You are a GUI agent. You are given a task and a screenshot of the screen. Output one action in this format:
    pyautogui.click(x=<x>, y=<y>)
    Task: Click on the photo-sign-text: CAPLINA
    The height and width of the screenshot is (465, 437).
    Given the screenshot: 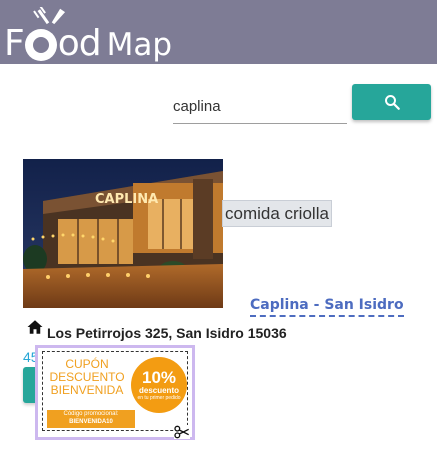 What is the action you would take?
    pyautogui.click(x=126, y=199)
    